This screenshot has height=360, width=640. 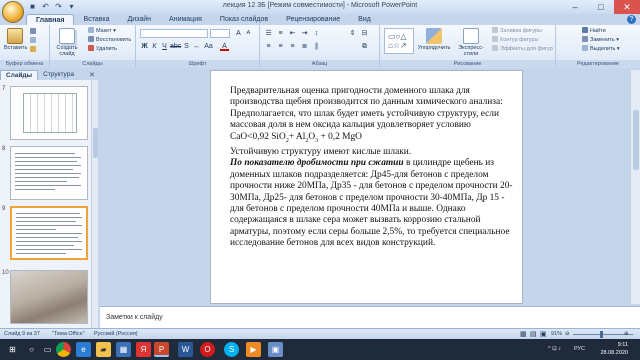 What do you see at coordinates (316, 33) in the screenshot?
I see `line-spacing-icon: ↕` at bounding box center [316, 33].